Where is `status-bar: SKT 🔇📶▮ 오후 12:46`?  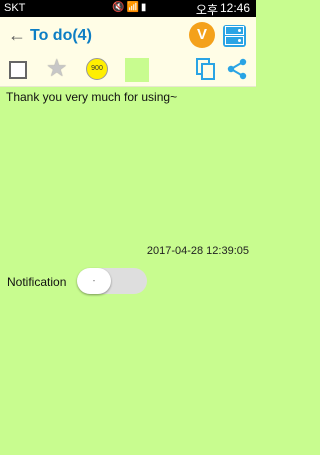 status-bar: SKT 🔇📶▮ 오후 12:46 is located at coordinates (128, 8).